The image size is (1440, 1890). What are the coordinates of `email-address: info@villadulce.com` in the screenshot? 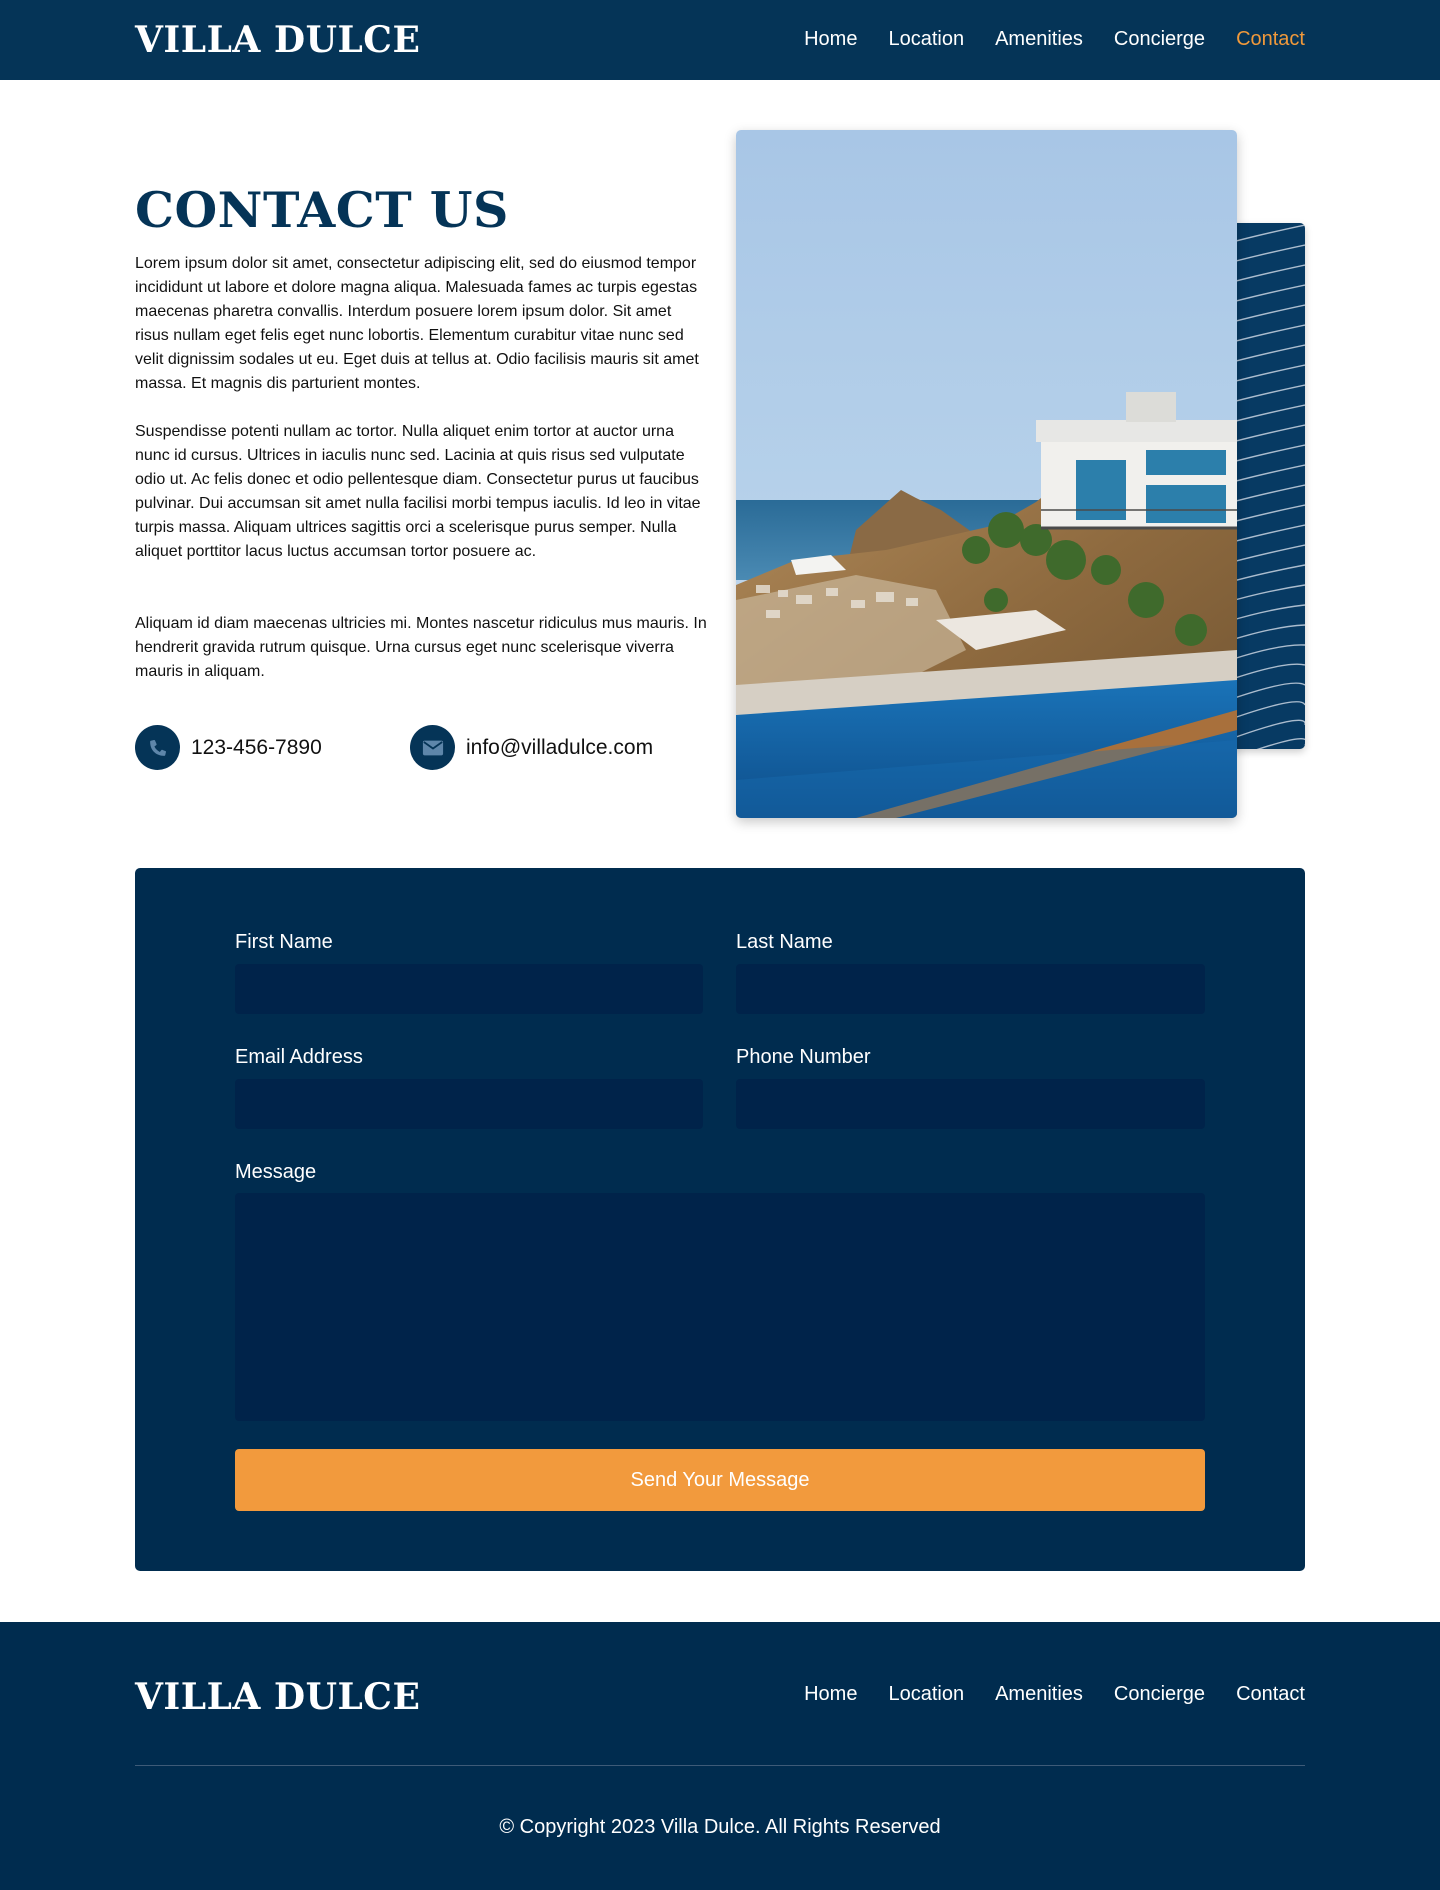 It's located at (560, 747).